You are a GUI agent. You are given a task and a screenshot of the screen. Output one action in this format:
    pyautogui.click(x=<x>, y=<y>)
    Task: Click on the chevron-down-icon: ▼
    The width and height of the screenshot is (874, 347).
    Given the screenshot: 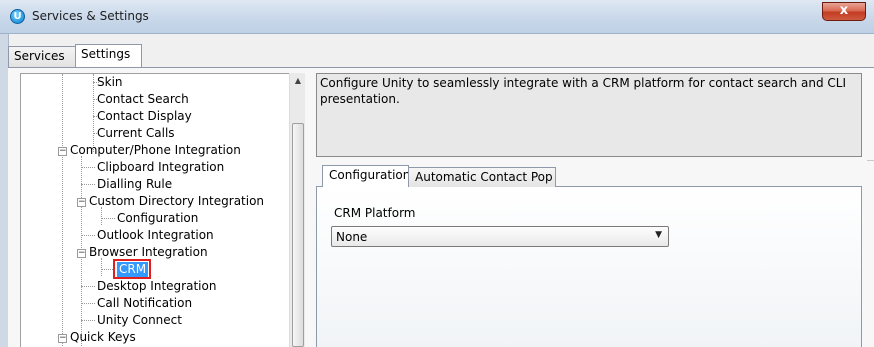 What is the action you would take?
    pyautogui.click(x=658, y=235)
    